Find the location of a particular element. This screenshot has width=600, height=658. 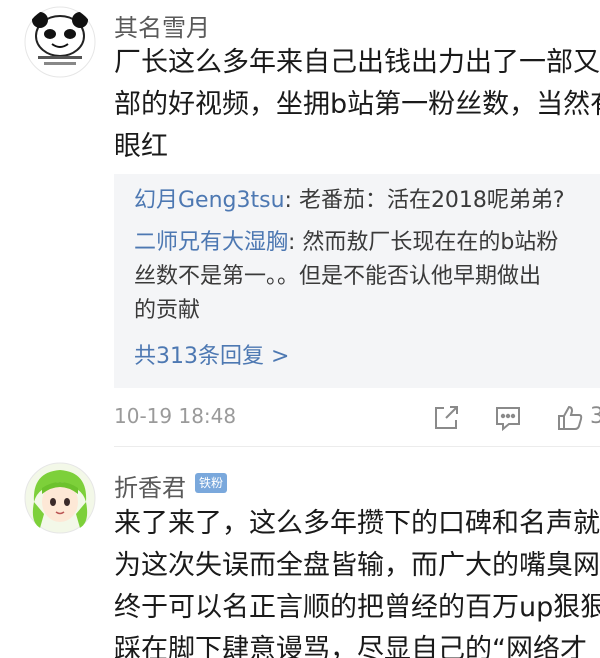

fan-badge: 铁粉 is located at coordinates (211, 483).